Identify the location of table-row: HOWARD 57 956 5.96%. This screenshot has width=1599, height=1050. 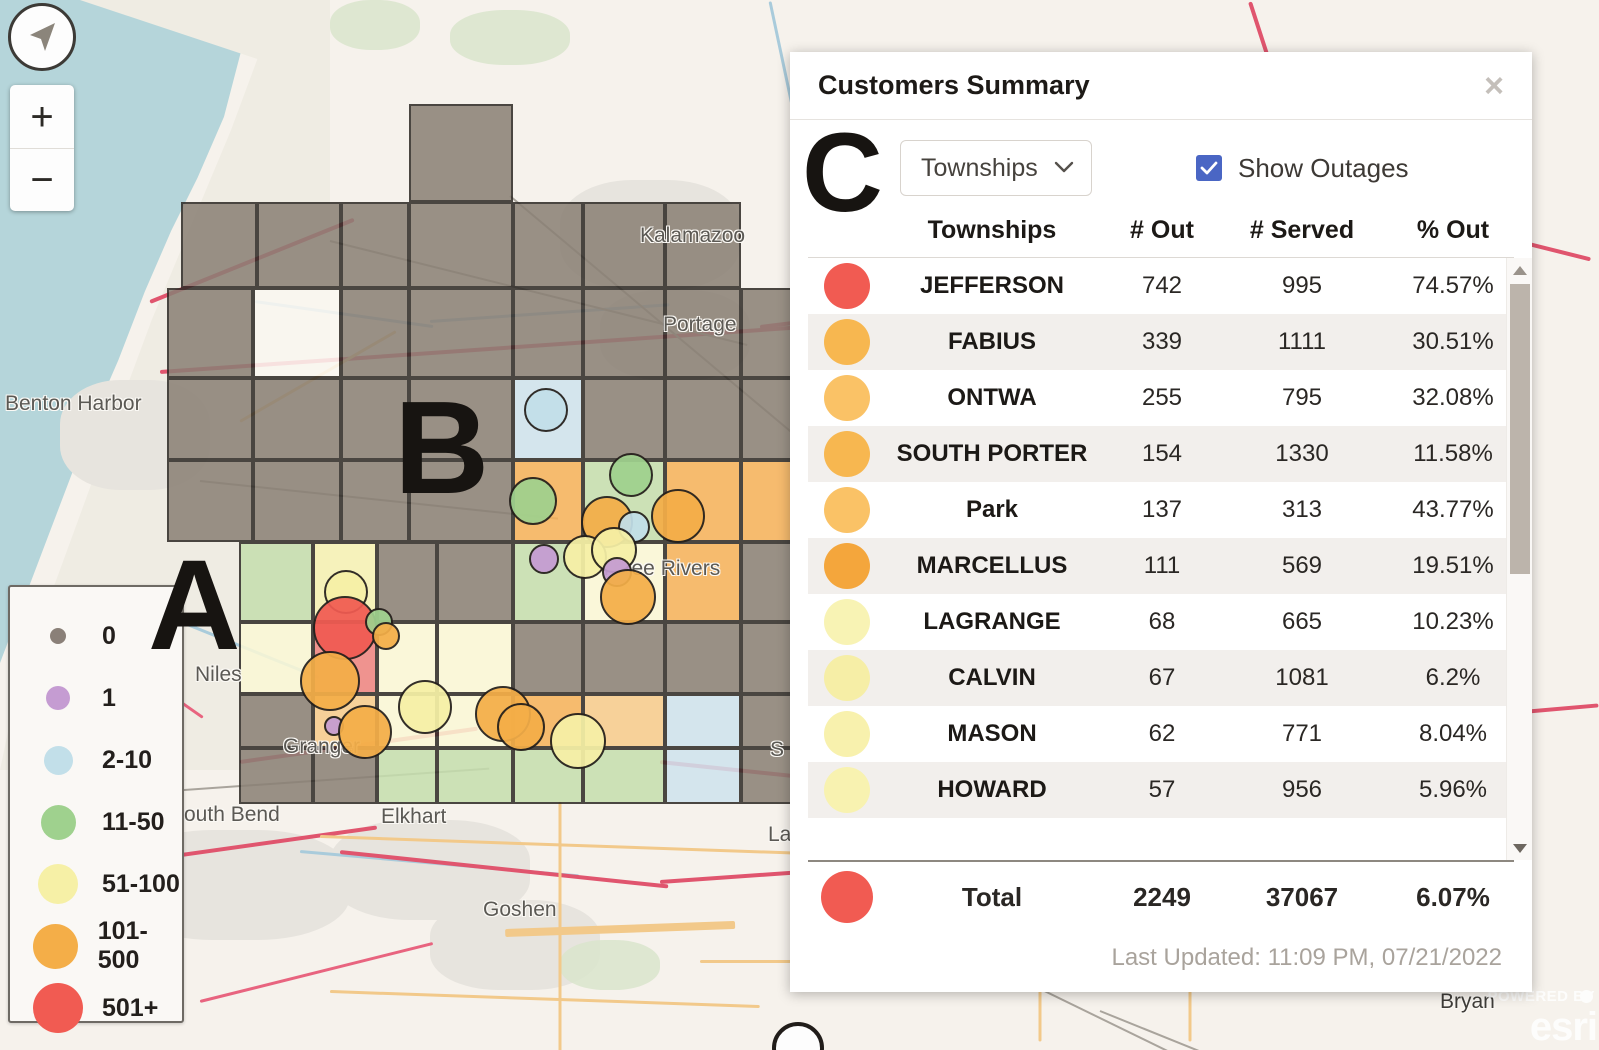
(1157, 790).